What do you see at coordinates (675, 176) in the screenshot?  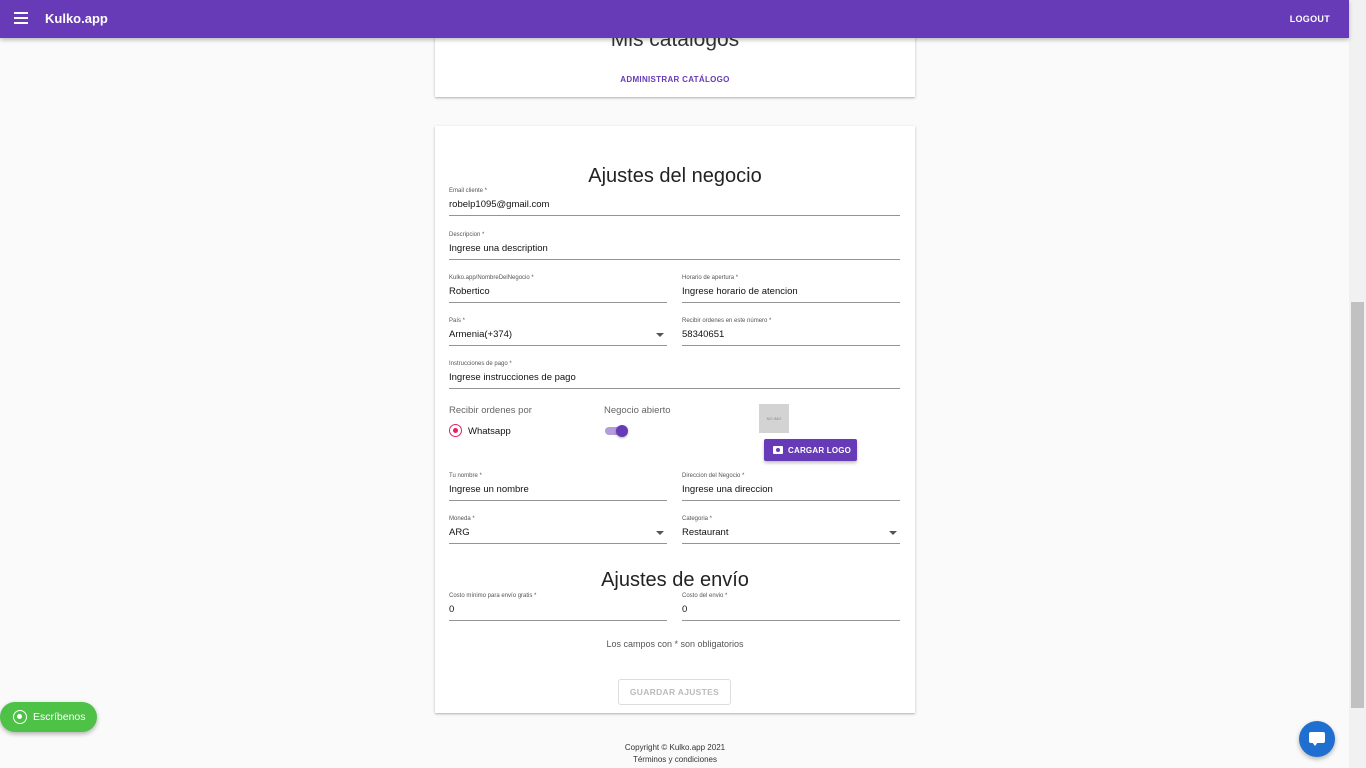 I see `business-settings-title: Ajustes del negocio` at bounding box center [675, 176].